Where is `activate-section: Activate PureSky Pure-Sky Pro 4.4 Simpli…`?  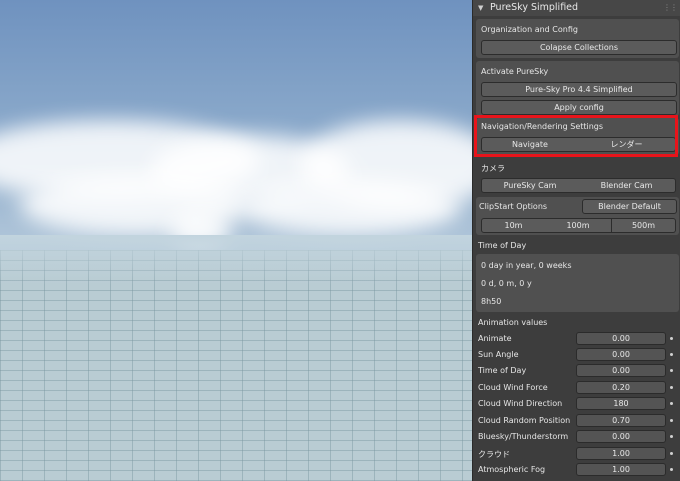 activate-section: Activate PureSky Pure-Sky Pro 4.4 Simpli… is located at coordinates (577, 88).